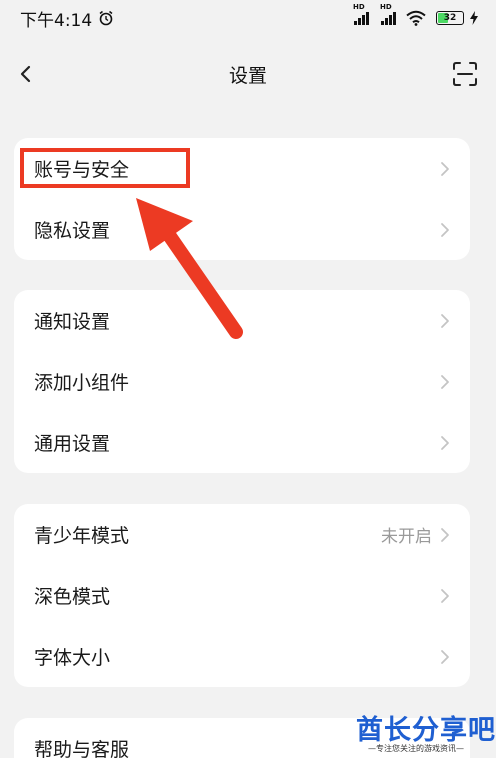 This screenshot has width=496, height=758. Describe the element at coordinates (82, 383) in the screenshot. I see `row-label: 添加小组件` at that location.